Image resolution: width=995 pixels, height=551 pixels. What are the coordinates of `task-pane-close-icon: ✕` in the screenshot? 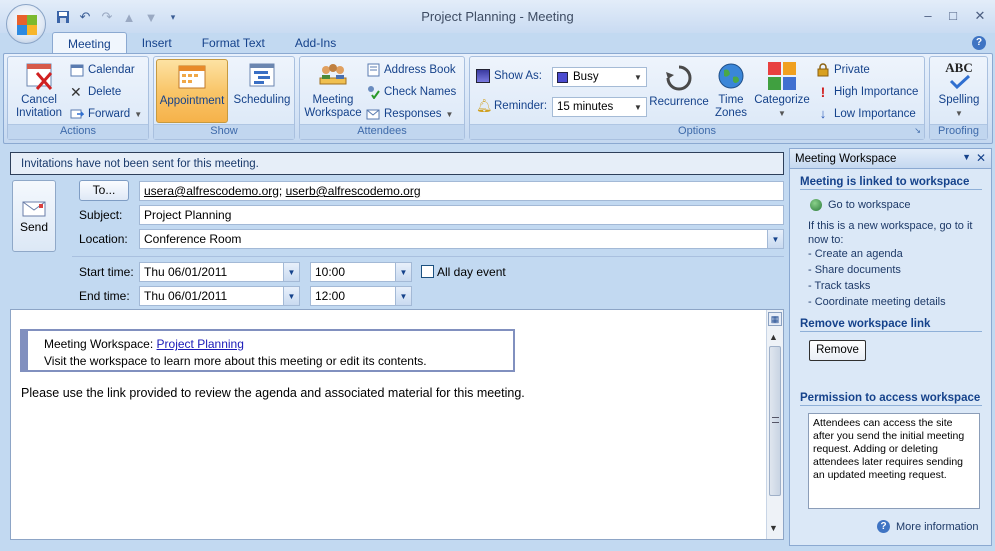 It's located at (981, 158).